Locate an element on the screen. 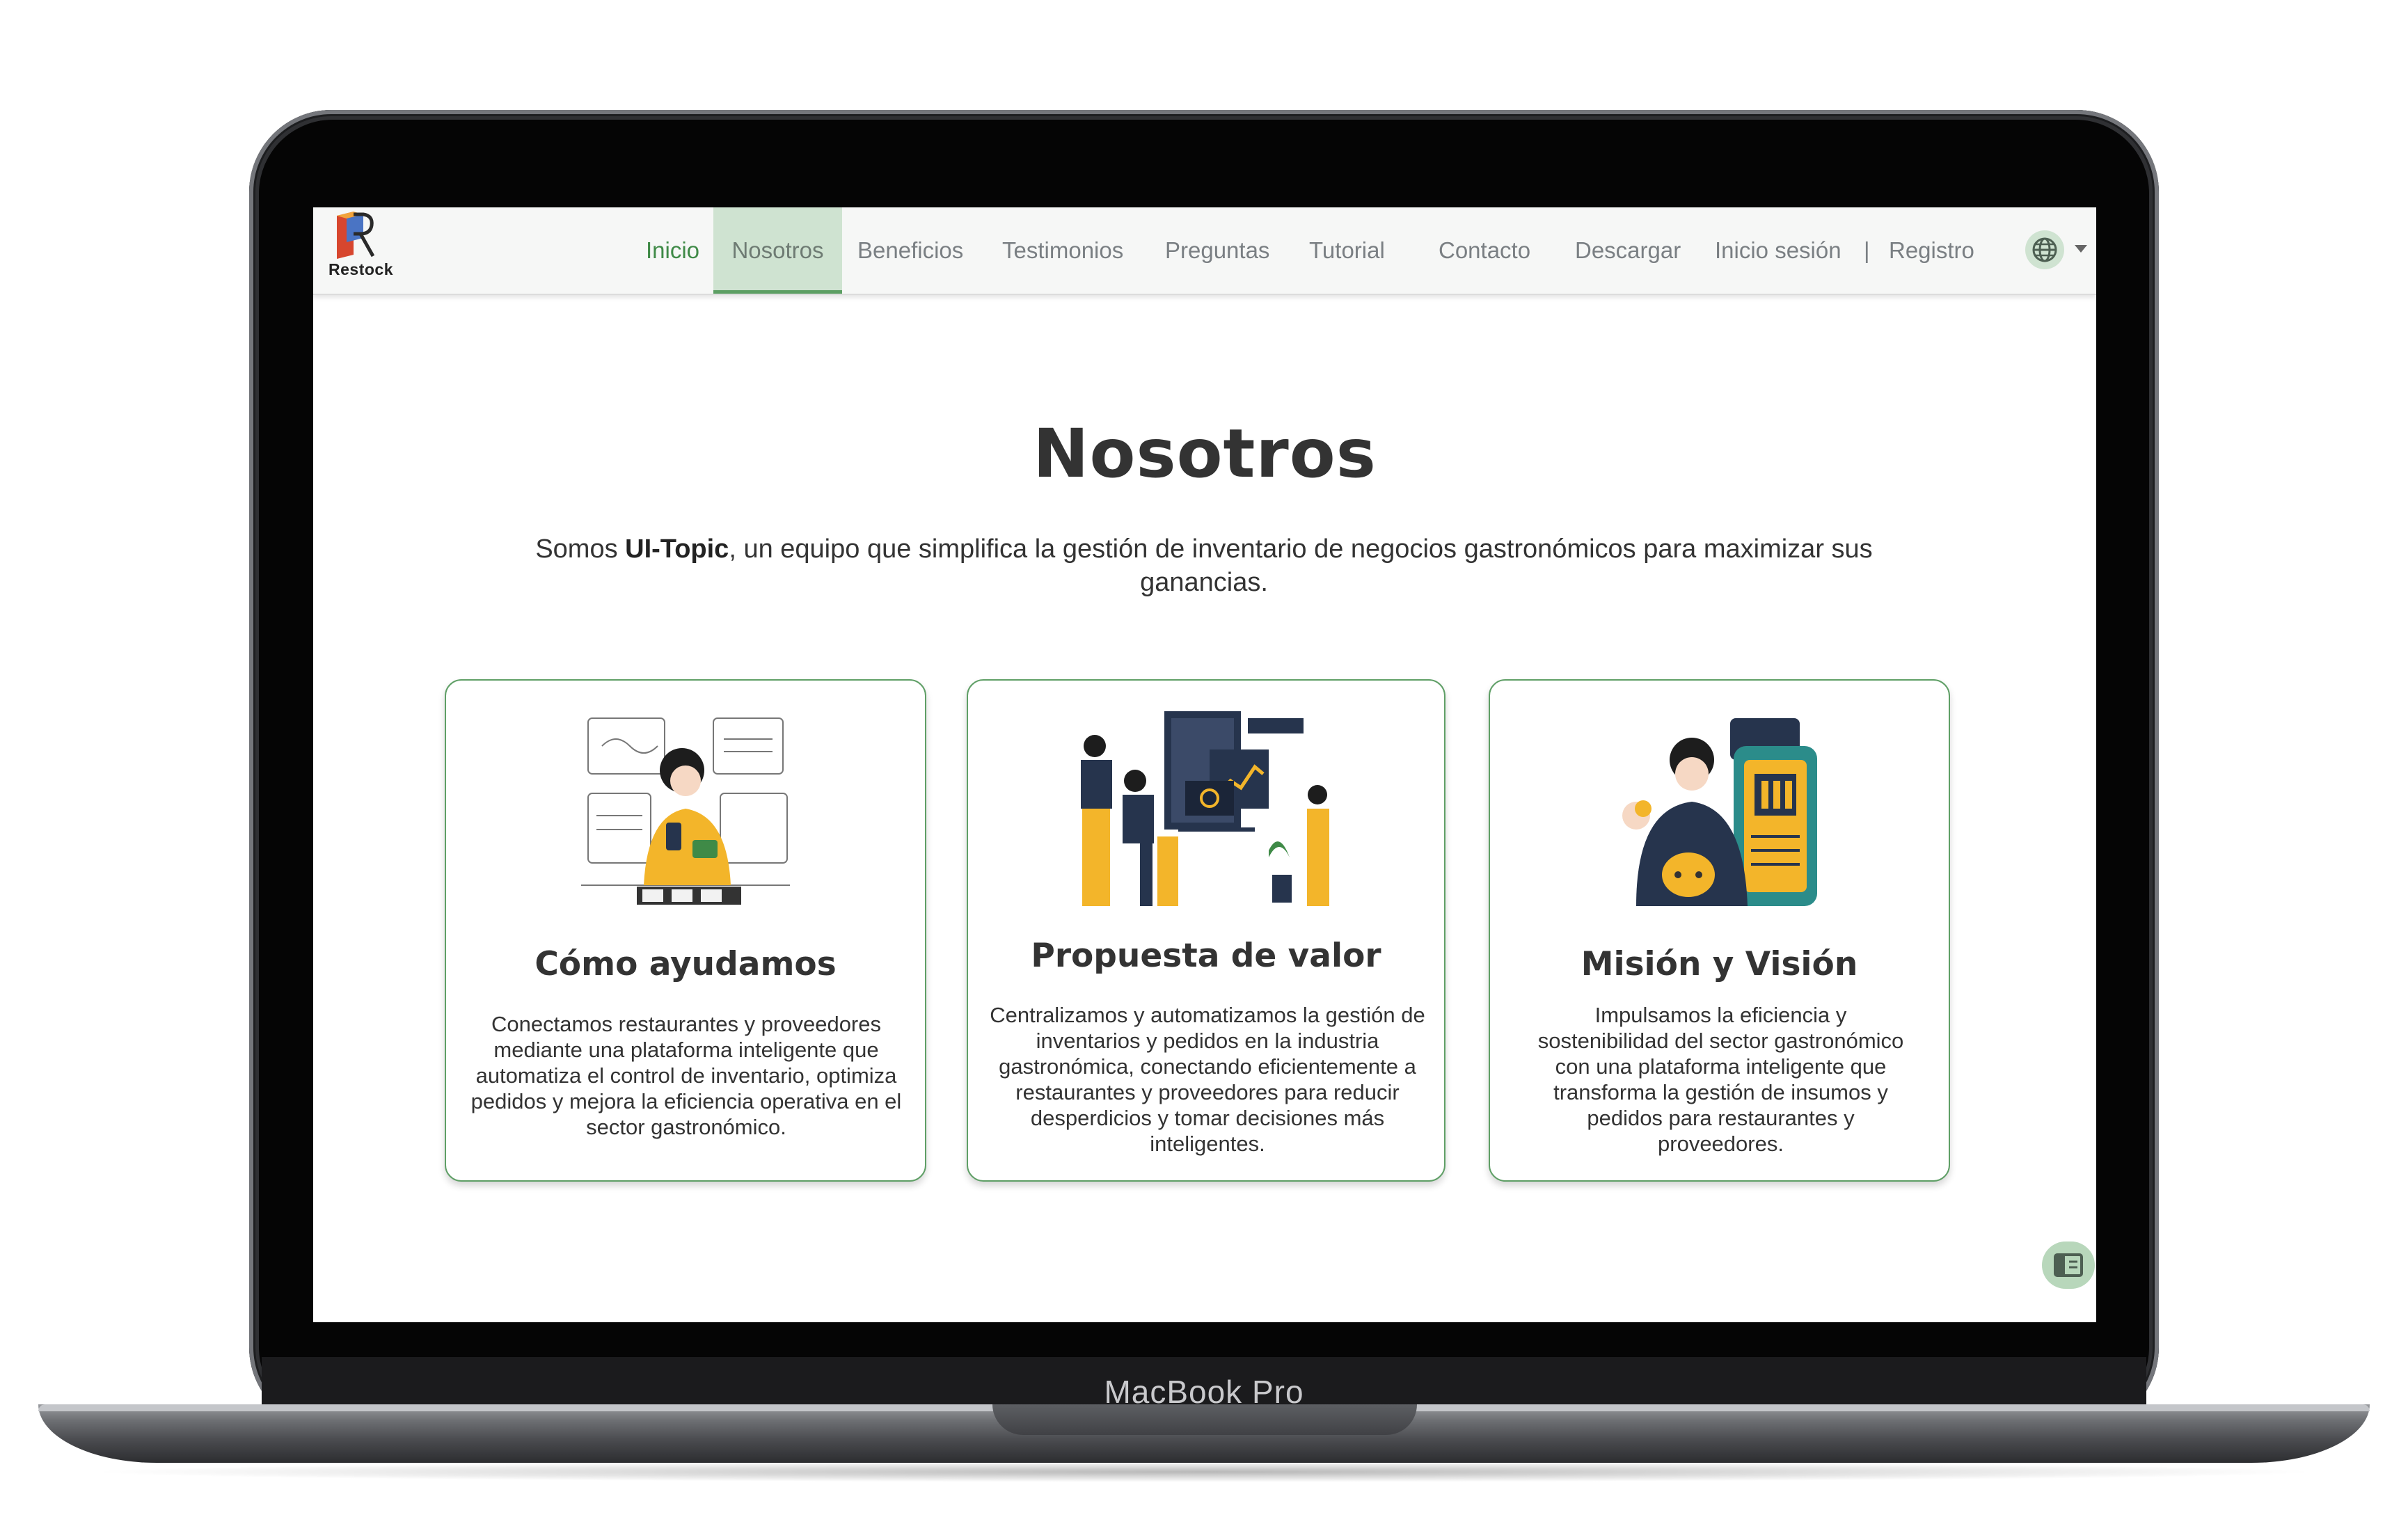 This screenshot has height=1531, width=2408. brand-name: Restock is located at coordinates (360, 269).